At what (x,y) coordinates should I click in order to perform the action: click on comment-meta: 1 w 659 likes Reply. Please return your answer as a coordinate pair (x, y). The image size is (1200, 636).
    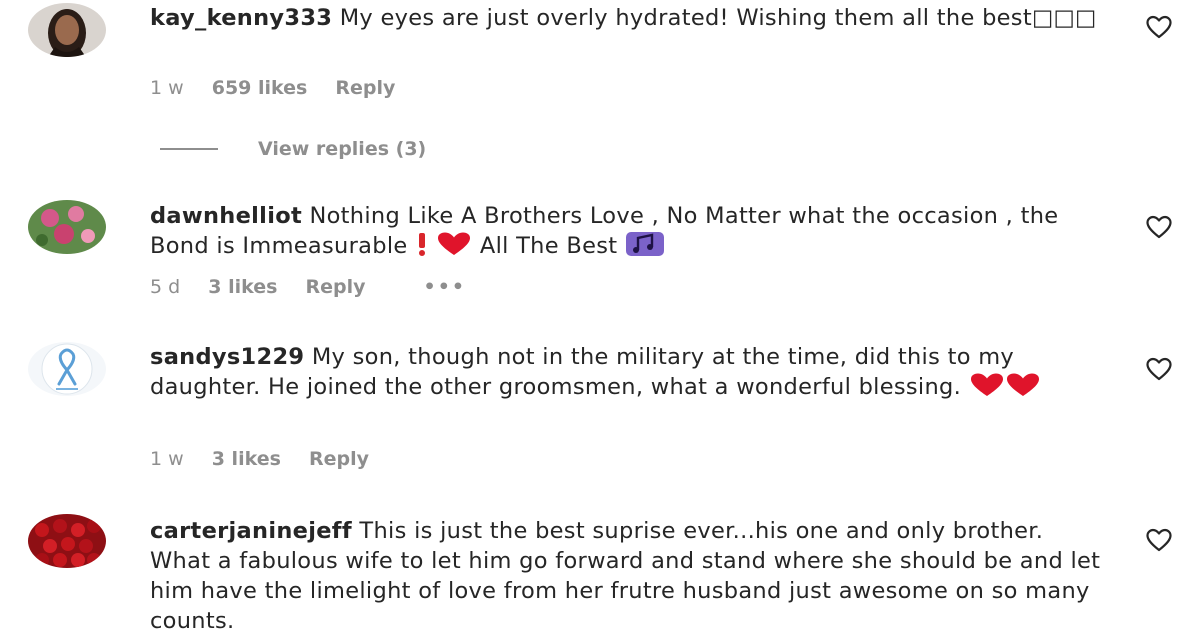
    Looking at the image, I should click on (283, 88).